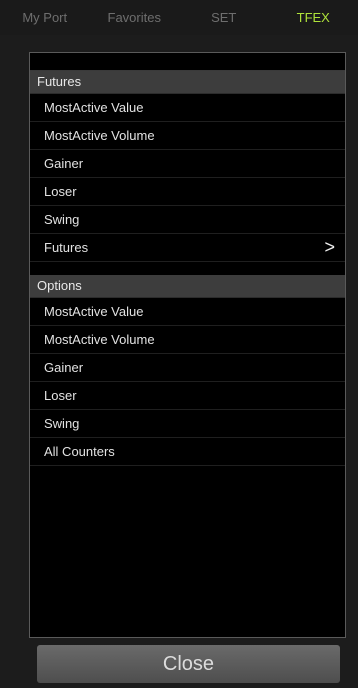  What do you see at coordinates (187, 340) in the screenshot?
I see `options-item-mostactive-volume: MostActive Volume` at bounding box center [187, 340].